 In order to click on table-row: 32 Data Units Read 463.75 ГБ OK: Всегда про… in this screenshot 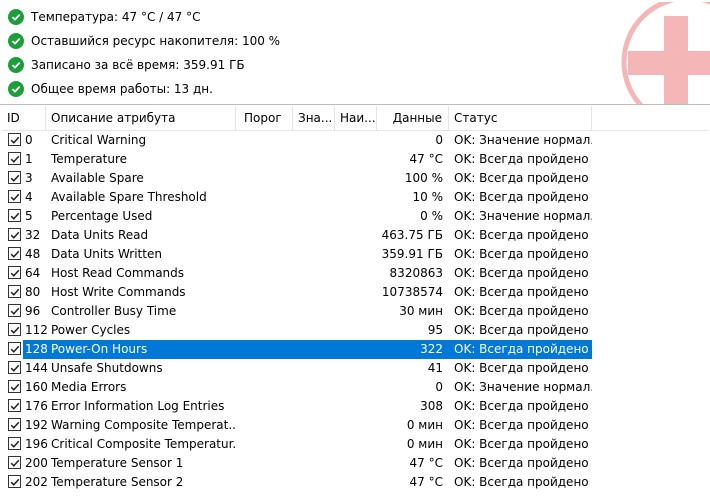, I will do `click(355, 235)`.